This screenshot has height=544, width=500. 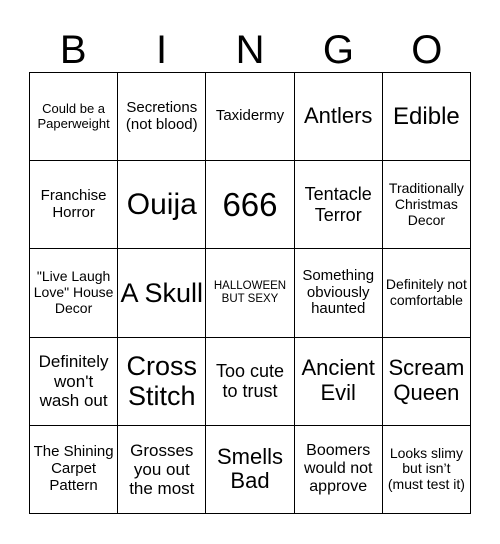 I want to click on bingo-cell: Grosses you out the most, so click(x=162, y=469).